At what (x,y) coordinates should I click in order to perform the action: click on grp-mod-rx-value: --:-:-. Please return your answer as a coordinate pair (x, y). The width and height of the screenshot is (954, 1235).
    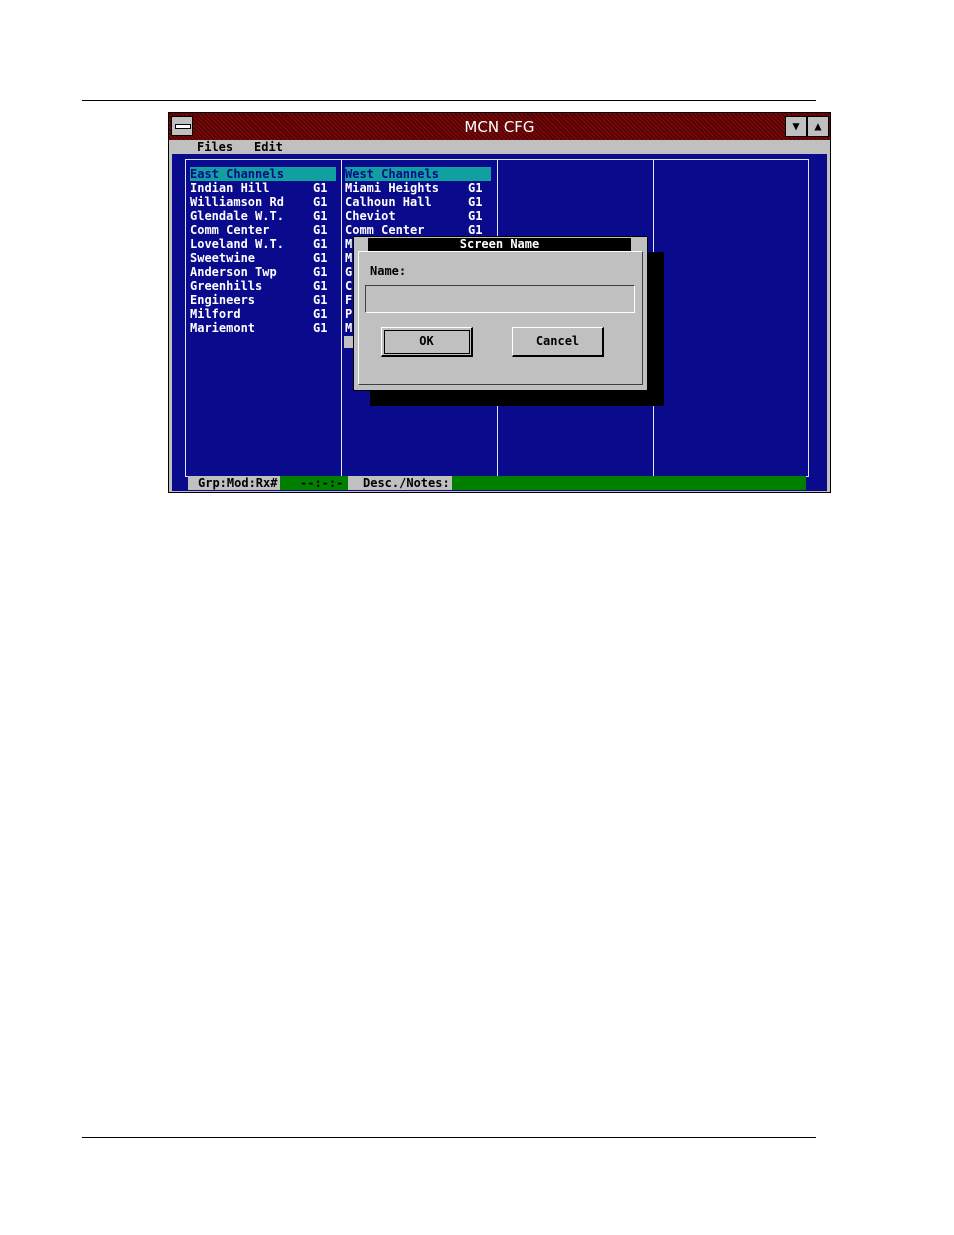
    Looking at the image, I should click on (322, 483).